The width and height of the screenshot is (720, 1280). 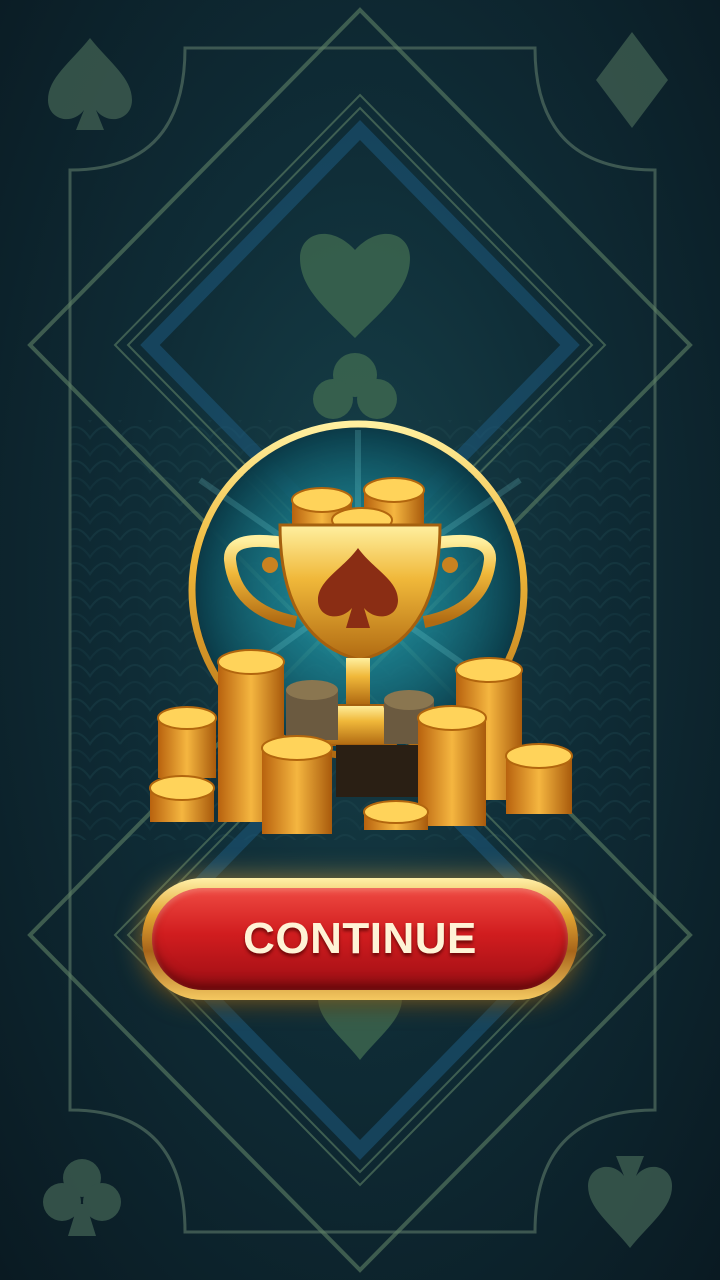 I want to click on continue-button: CONTINUE, so click(x=360, y=939).